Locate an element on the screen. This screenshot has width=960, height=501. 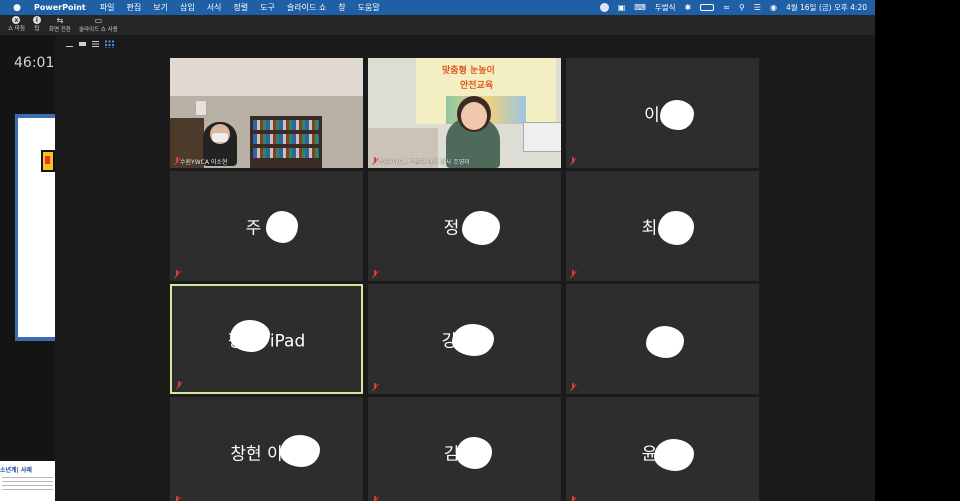
participant-tile: 정 is located at coordinates (464, 226).